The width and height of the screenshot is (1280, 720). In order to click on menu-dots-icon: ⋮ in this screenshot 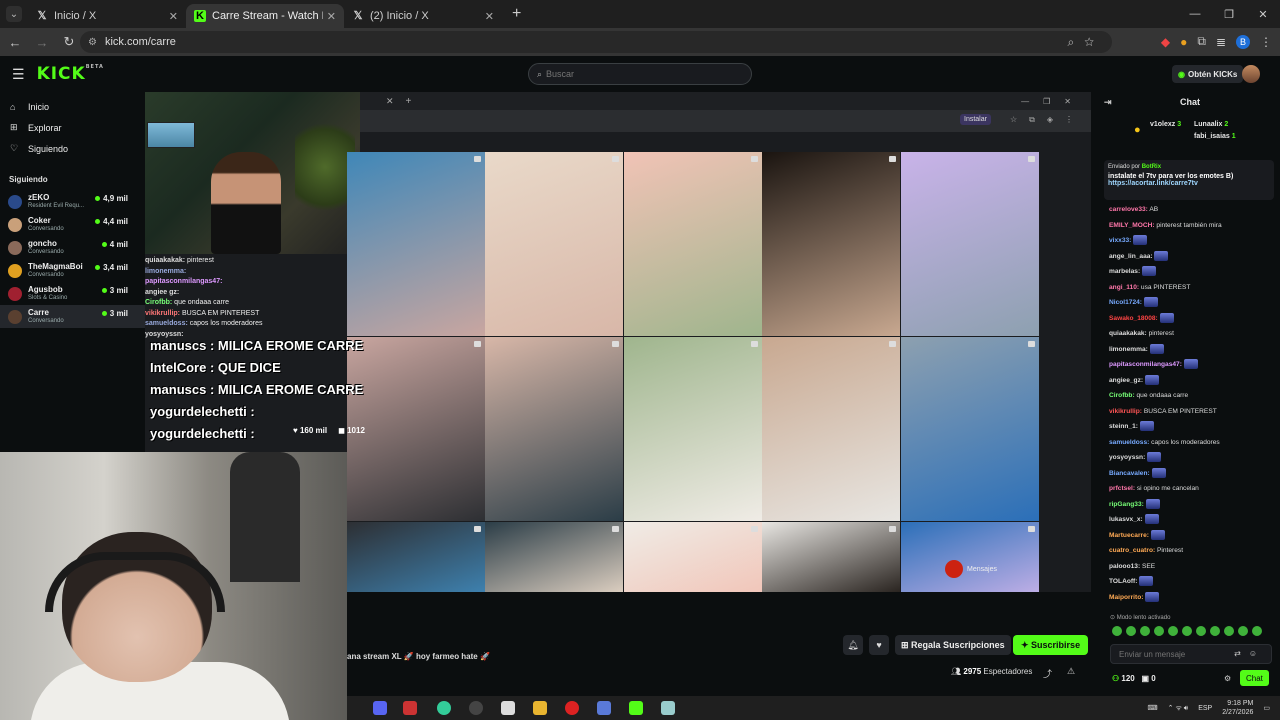, I will do `click(1266, 42)`.